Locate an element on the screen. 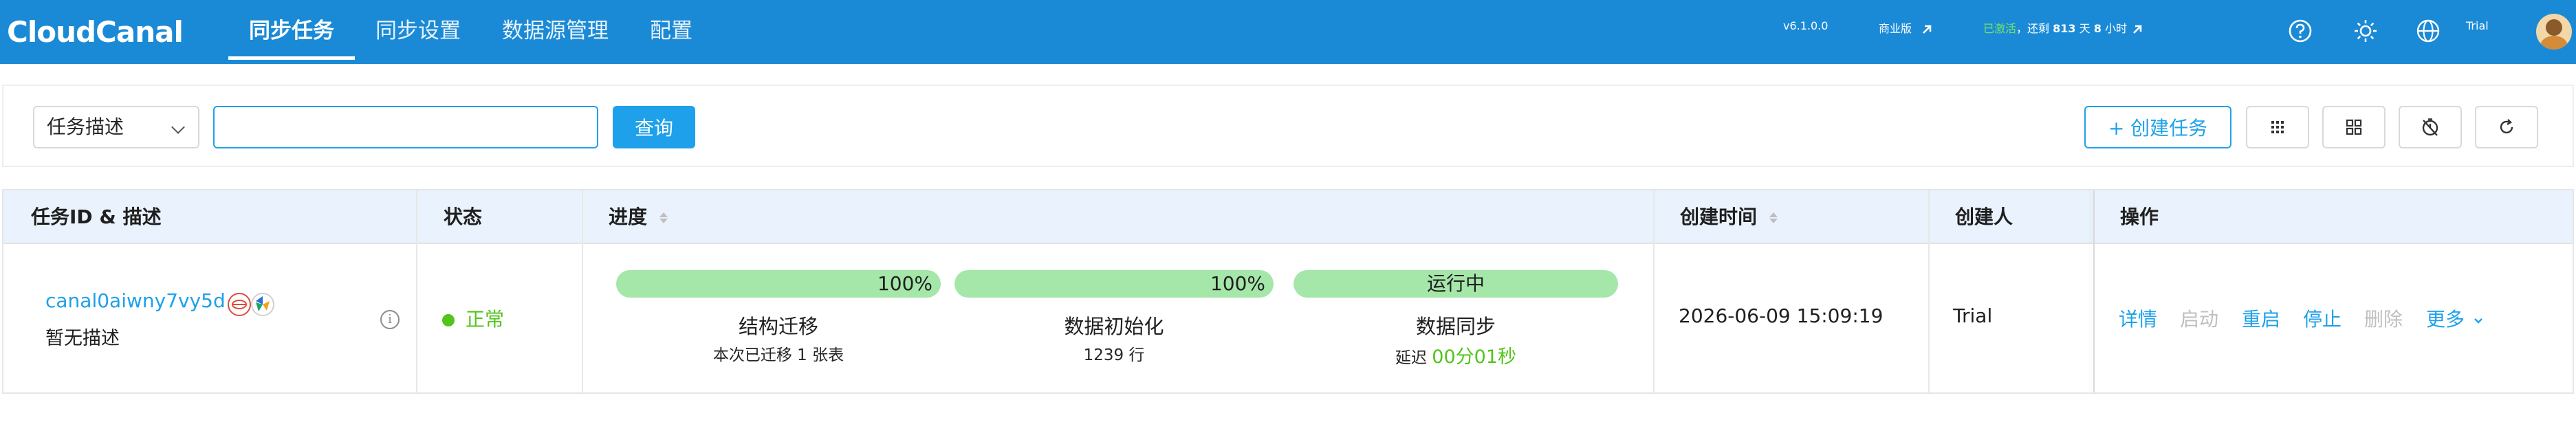 This screenshot has width=2576, height=433. task-description: 暂无描述 is located at coordinates (82, 338).